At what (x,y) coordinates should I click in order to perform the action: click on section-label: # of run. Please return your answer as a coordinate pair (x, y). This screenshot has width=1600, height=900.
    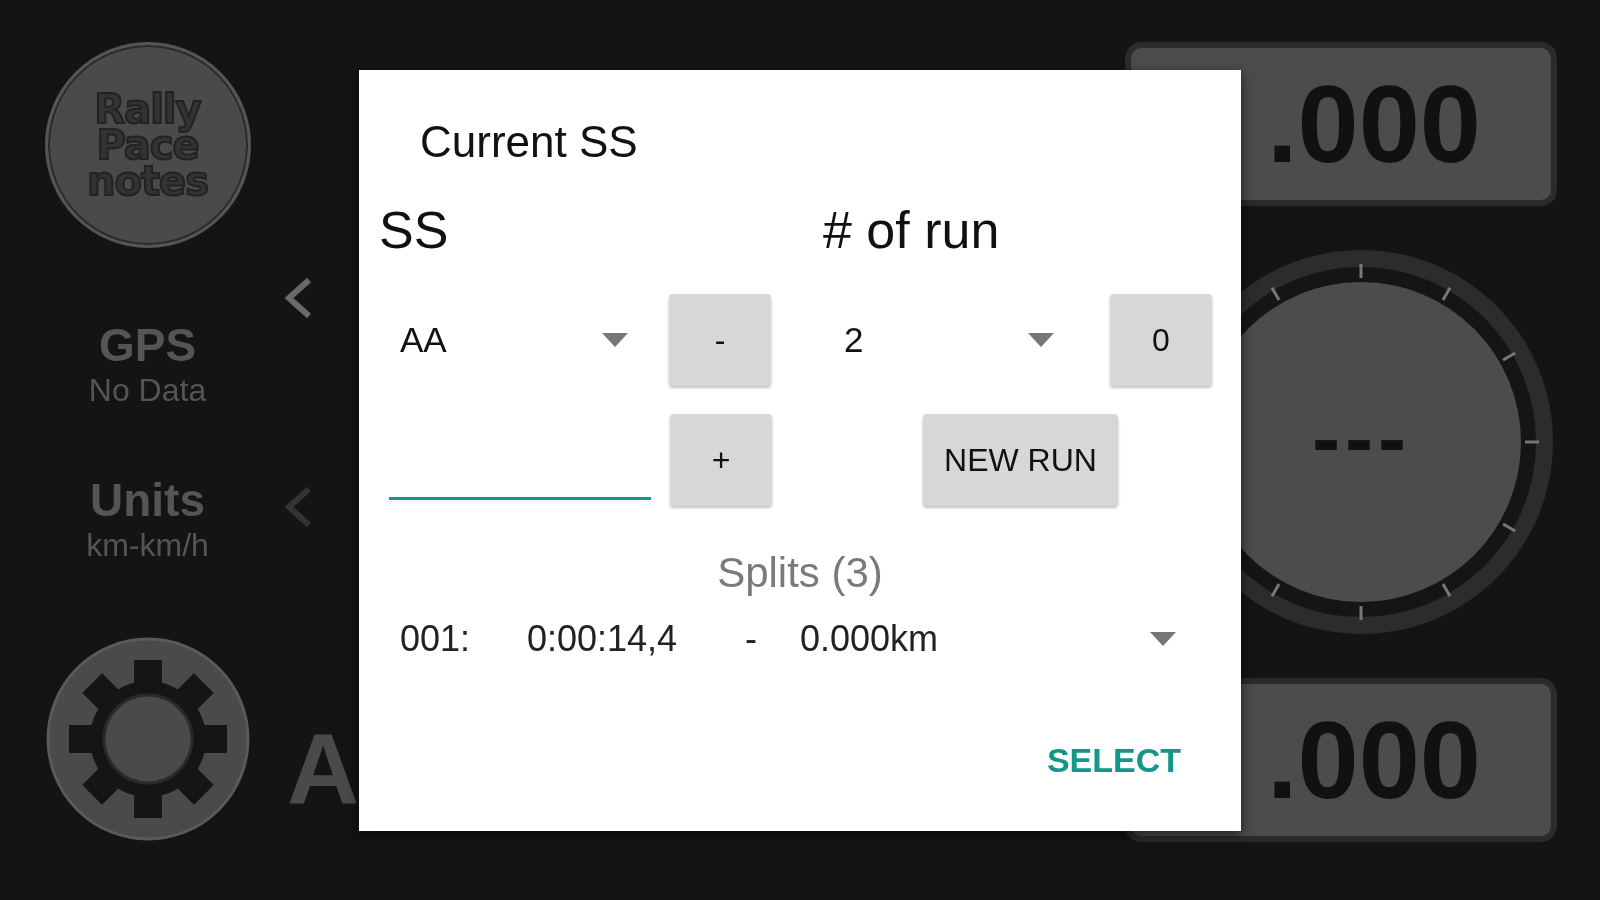
    Looking at the image, I should click on (912, 232).